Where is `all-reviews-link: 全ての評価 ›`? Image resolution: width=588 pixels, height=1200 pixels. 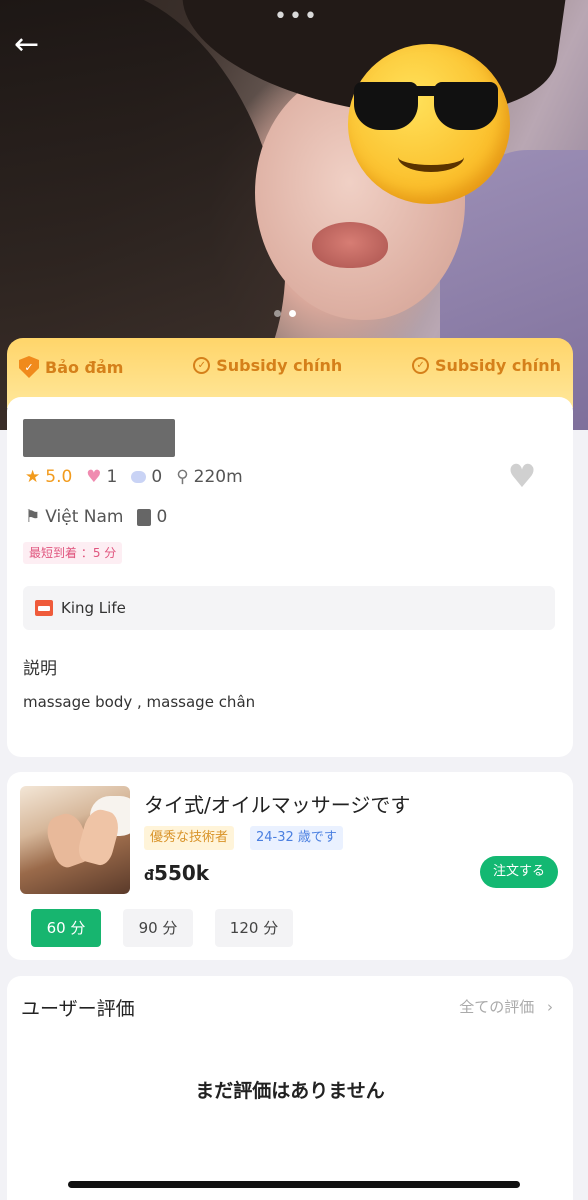
all-reviews-link: 全ての評価 › is located at coordinates (506, 1006).